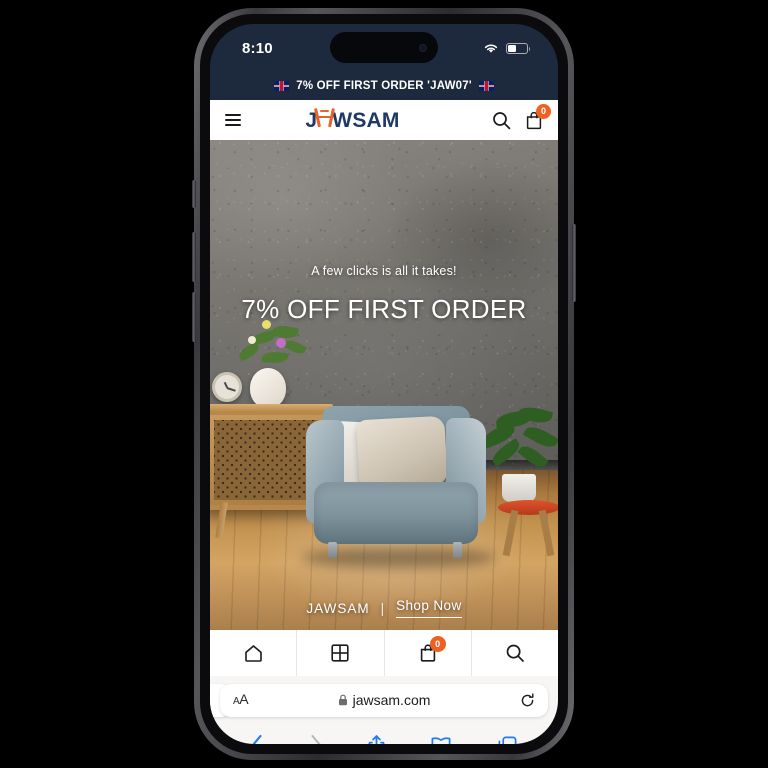 The width and height of the screenshot is (768, 768). I want to click on share-button, so click(376, 739).